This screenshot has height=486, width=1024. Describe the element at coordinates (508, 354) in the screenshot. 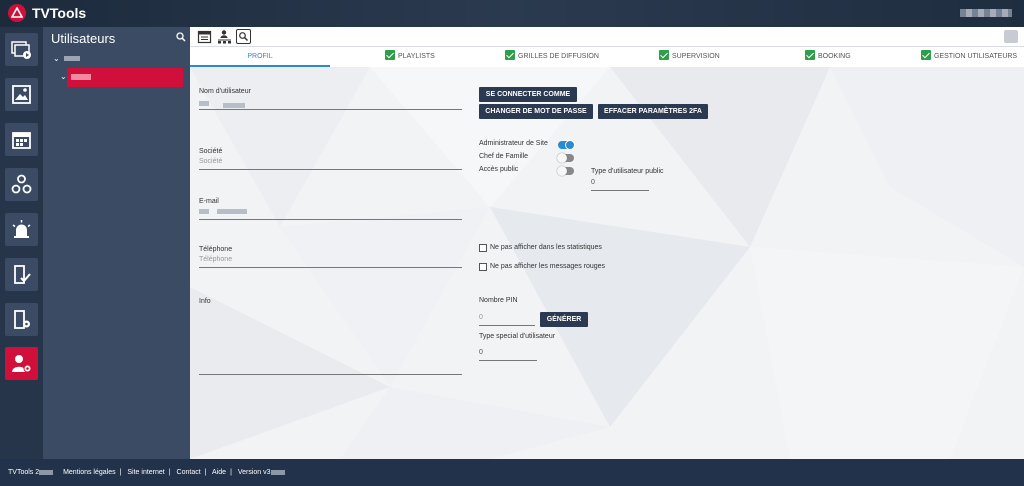

I see `special-user-type-field: 0` at that location.